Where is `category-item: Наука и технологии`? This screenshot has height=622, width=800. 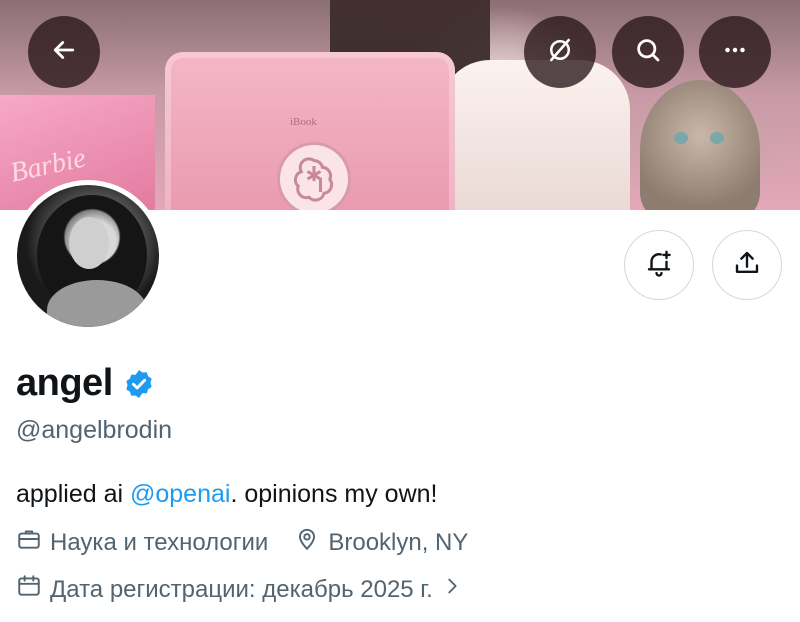 category-item: Наука и технологии is located at coordinates (142, 542).